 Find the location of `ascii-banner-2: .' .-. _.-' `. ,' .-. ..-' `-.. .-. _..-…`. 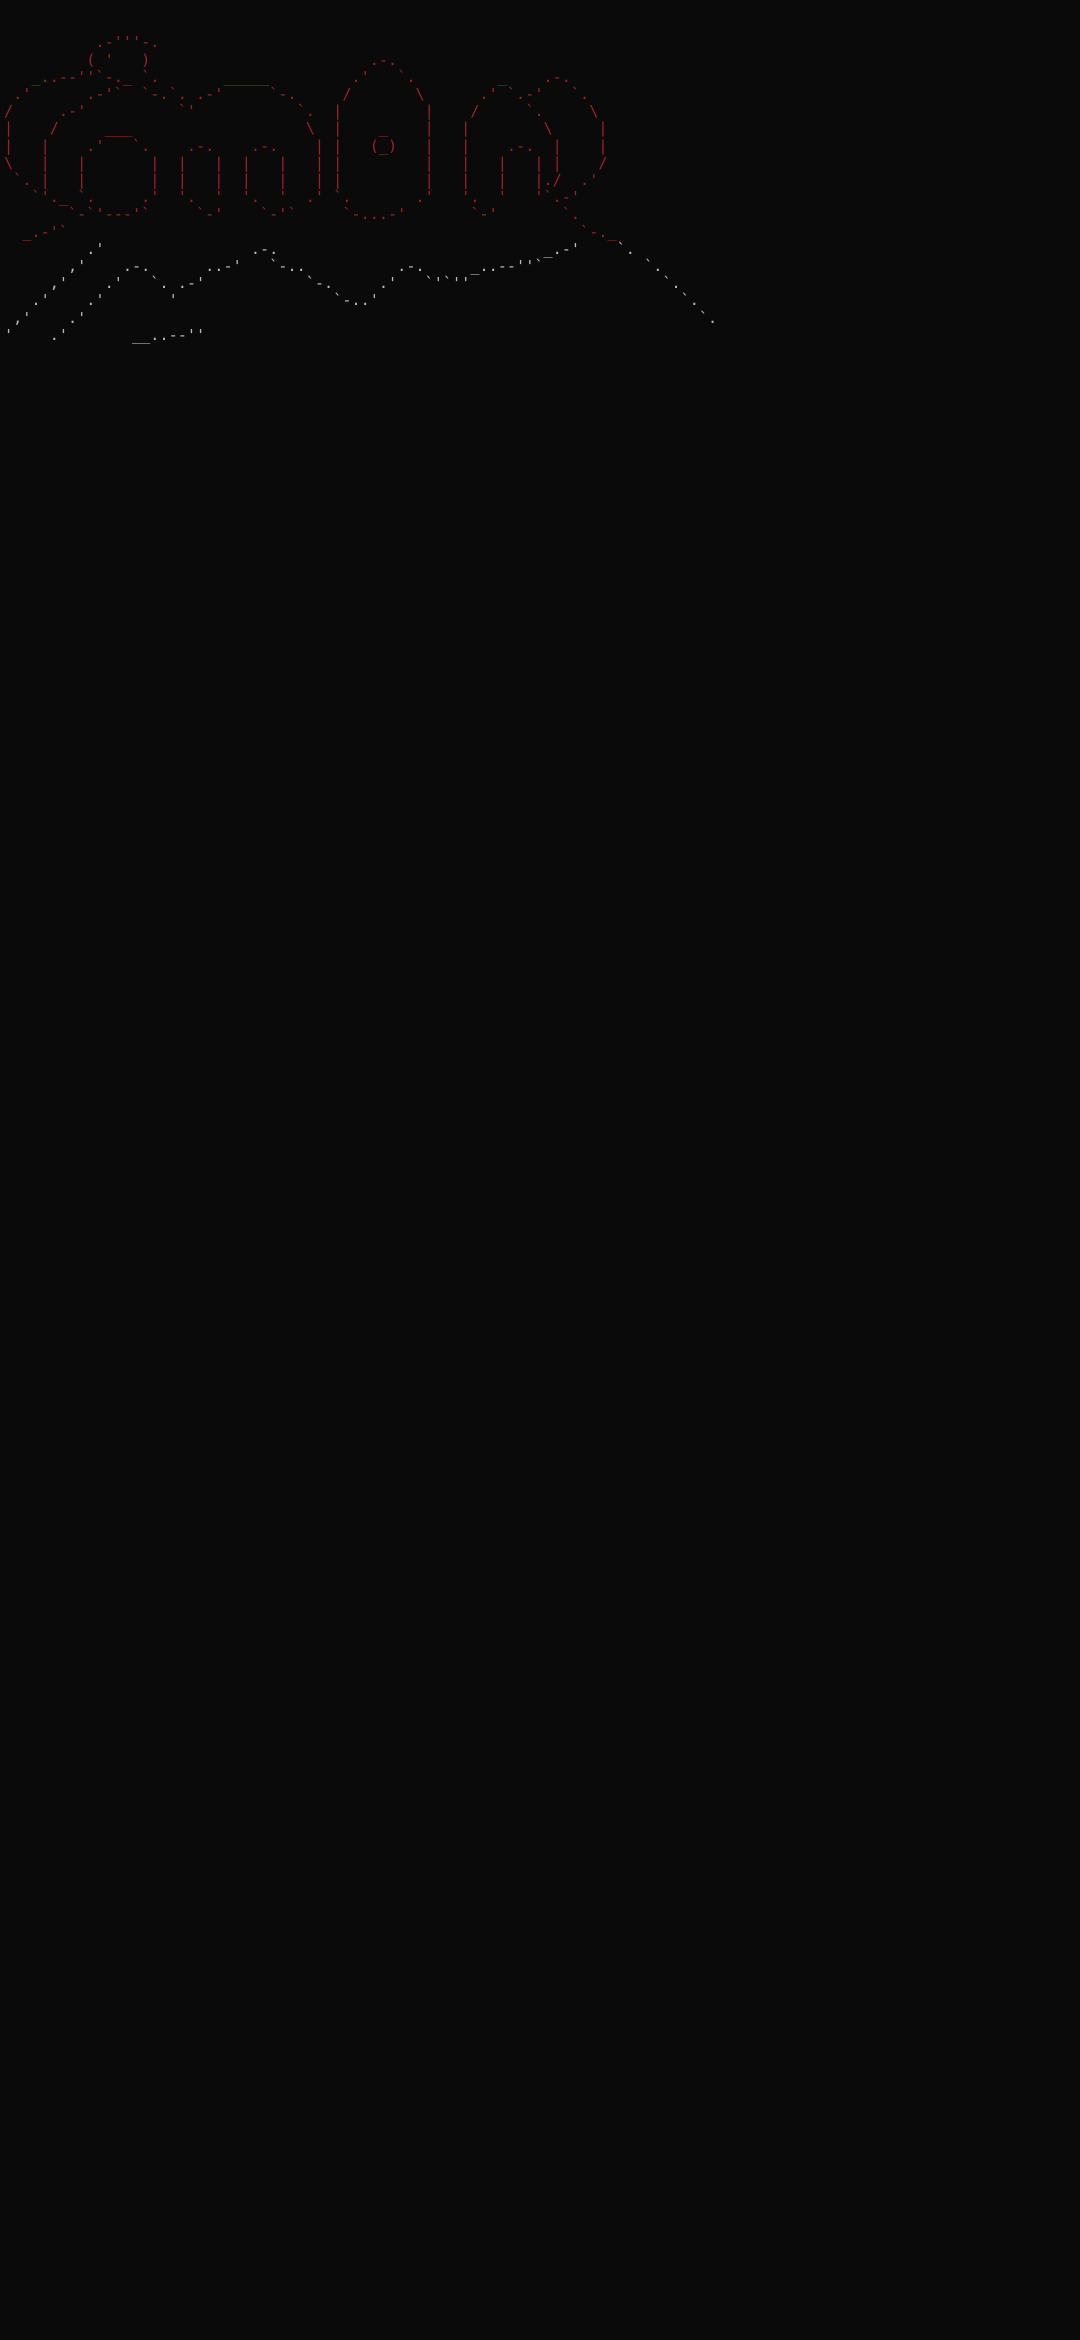

ascii-banner-2: .' .-. _.-' `. ,' .-. ..-' `-.. .-. _..-… is located at coordinates (361, 291).